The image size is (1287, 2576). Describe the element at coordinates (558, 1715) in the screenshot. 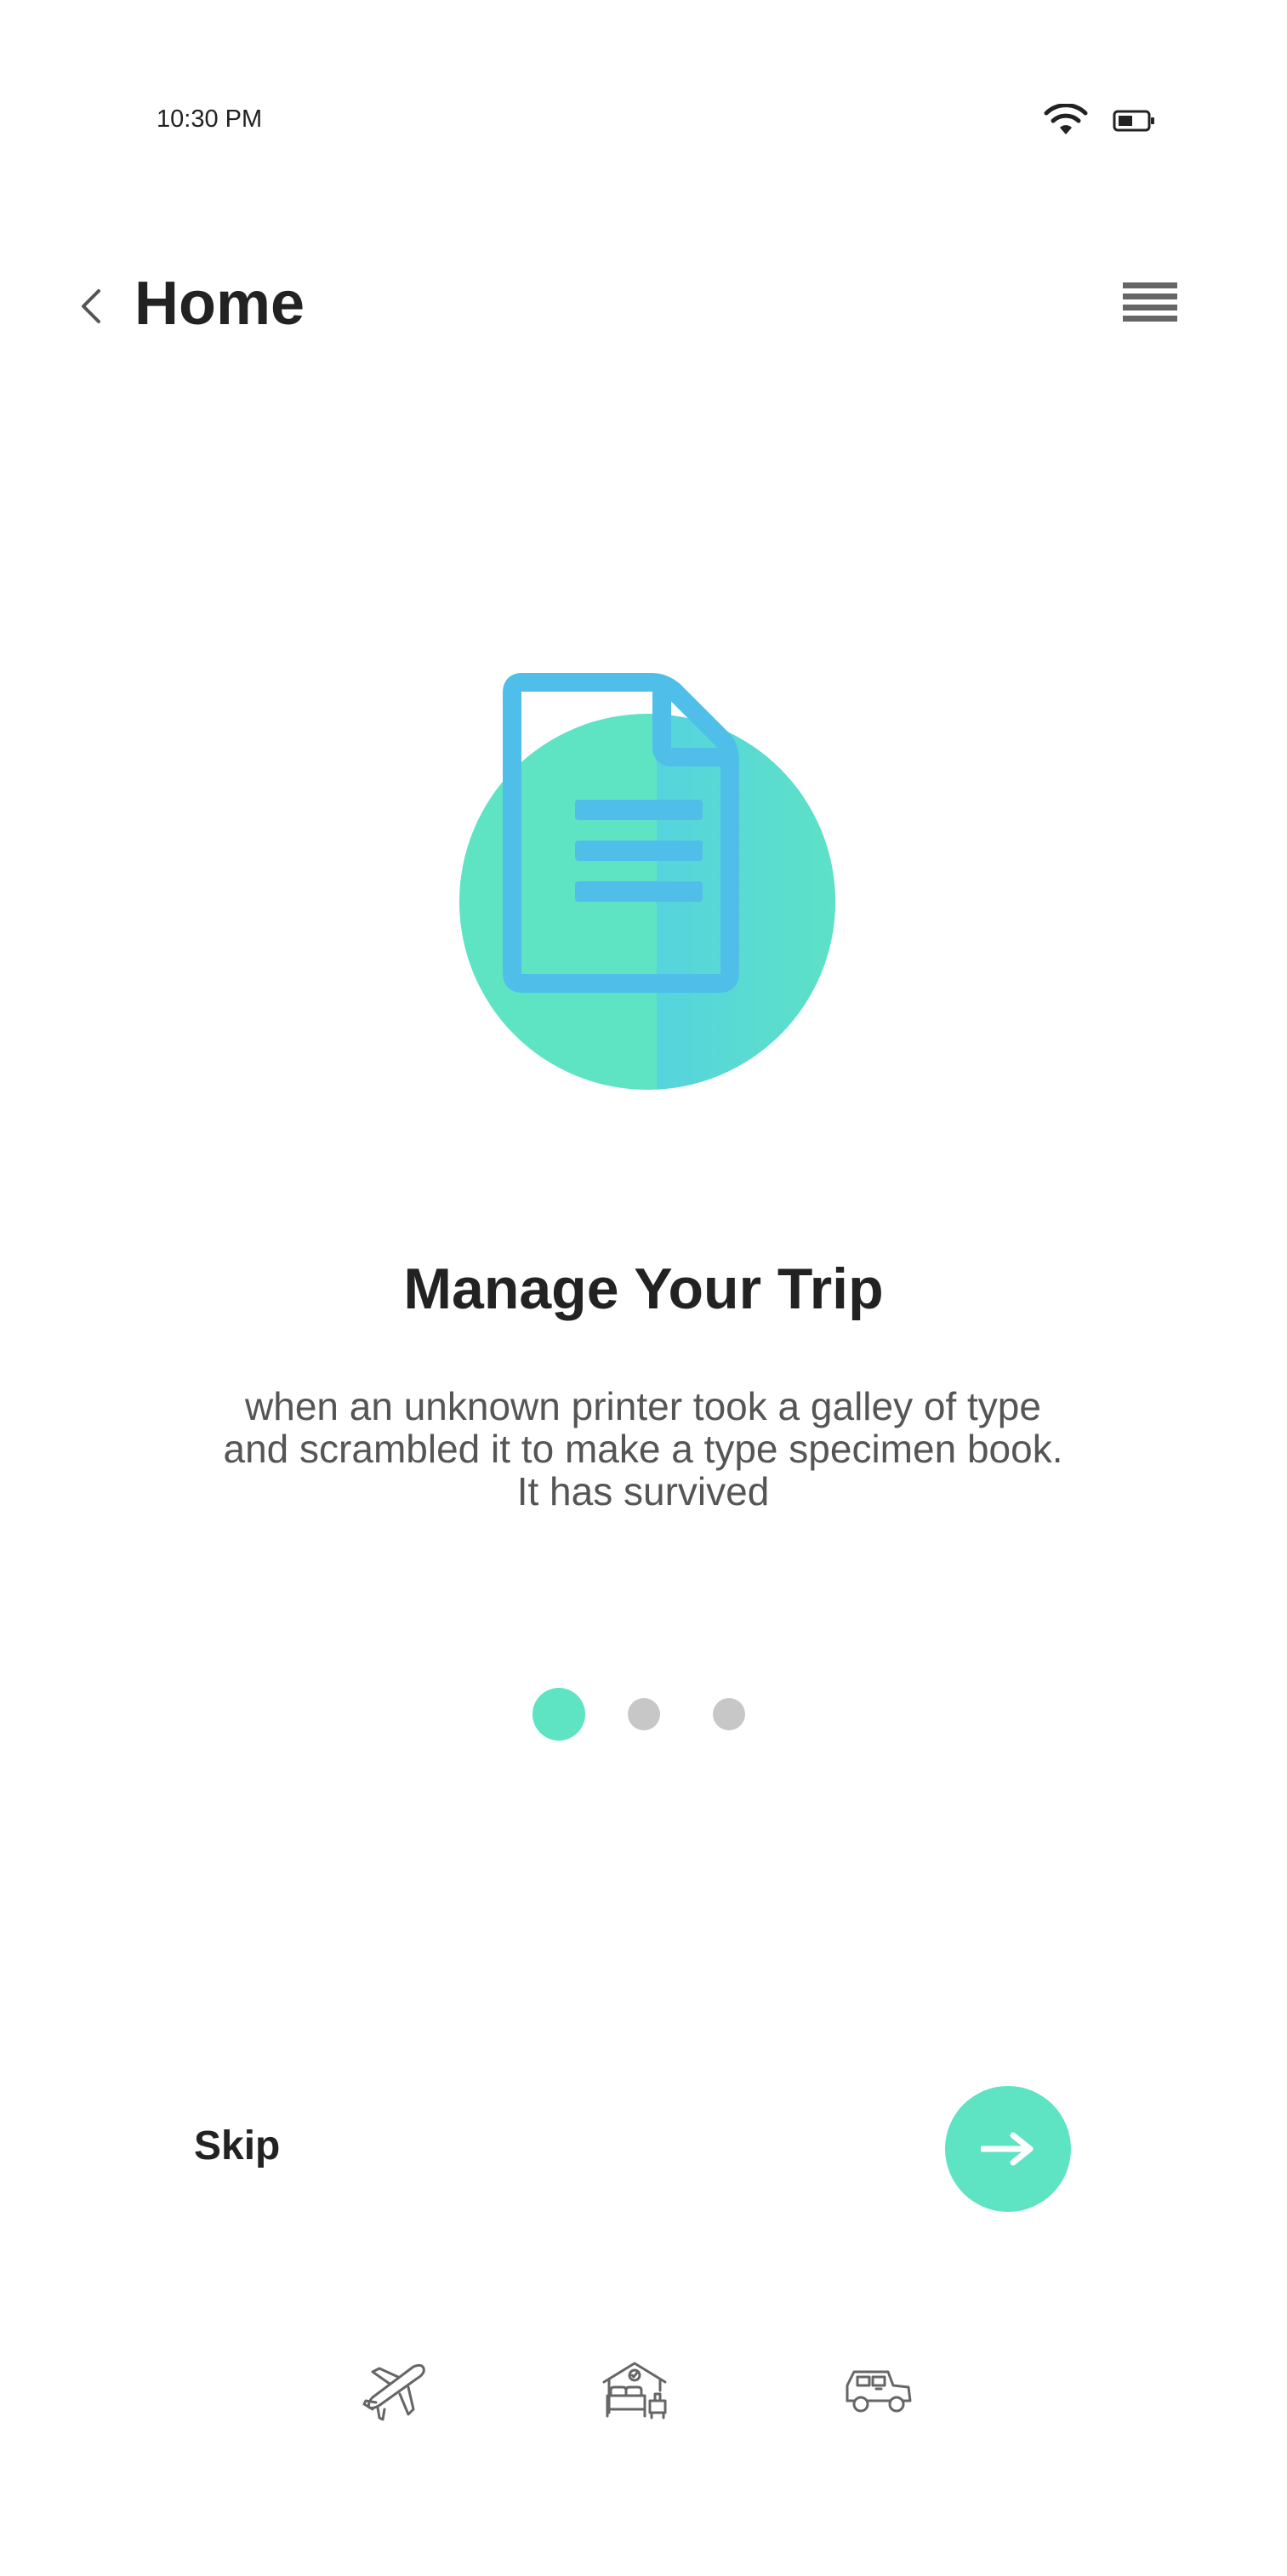

I see `page-dot-1-active` at that location.